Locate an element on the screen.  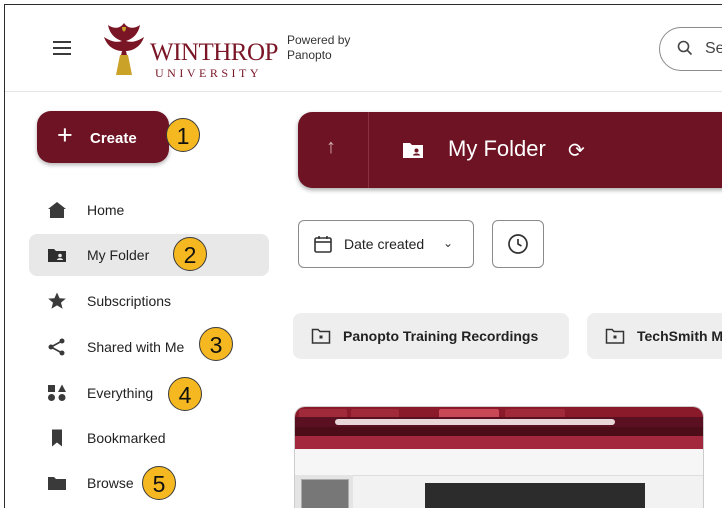
sidebar-item-shared-with-me: Shared with Me is located at coordinates (149, 347).